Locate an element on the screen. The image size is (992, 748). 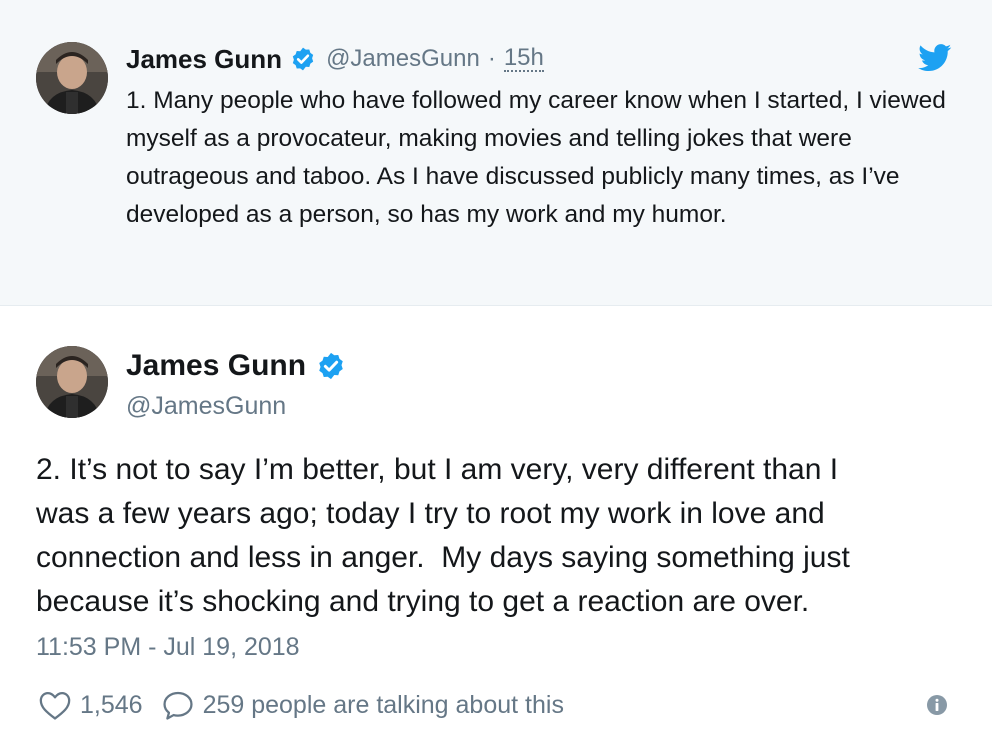
speech-bubble-icon is located at coordinates (177, 705).